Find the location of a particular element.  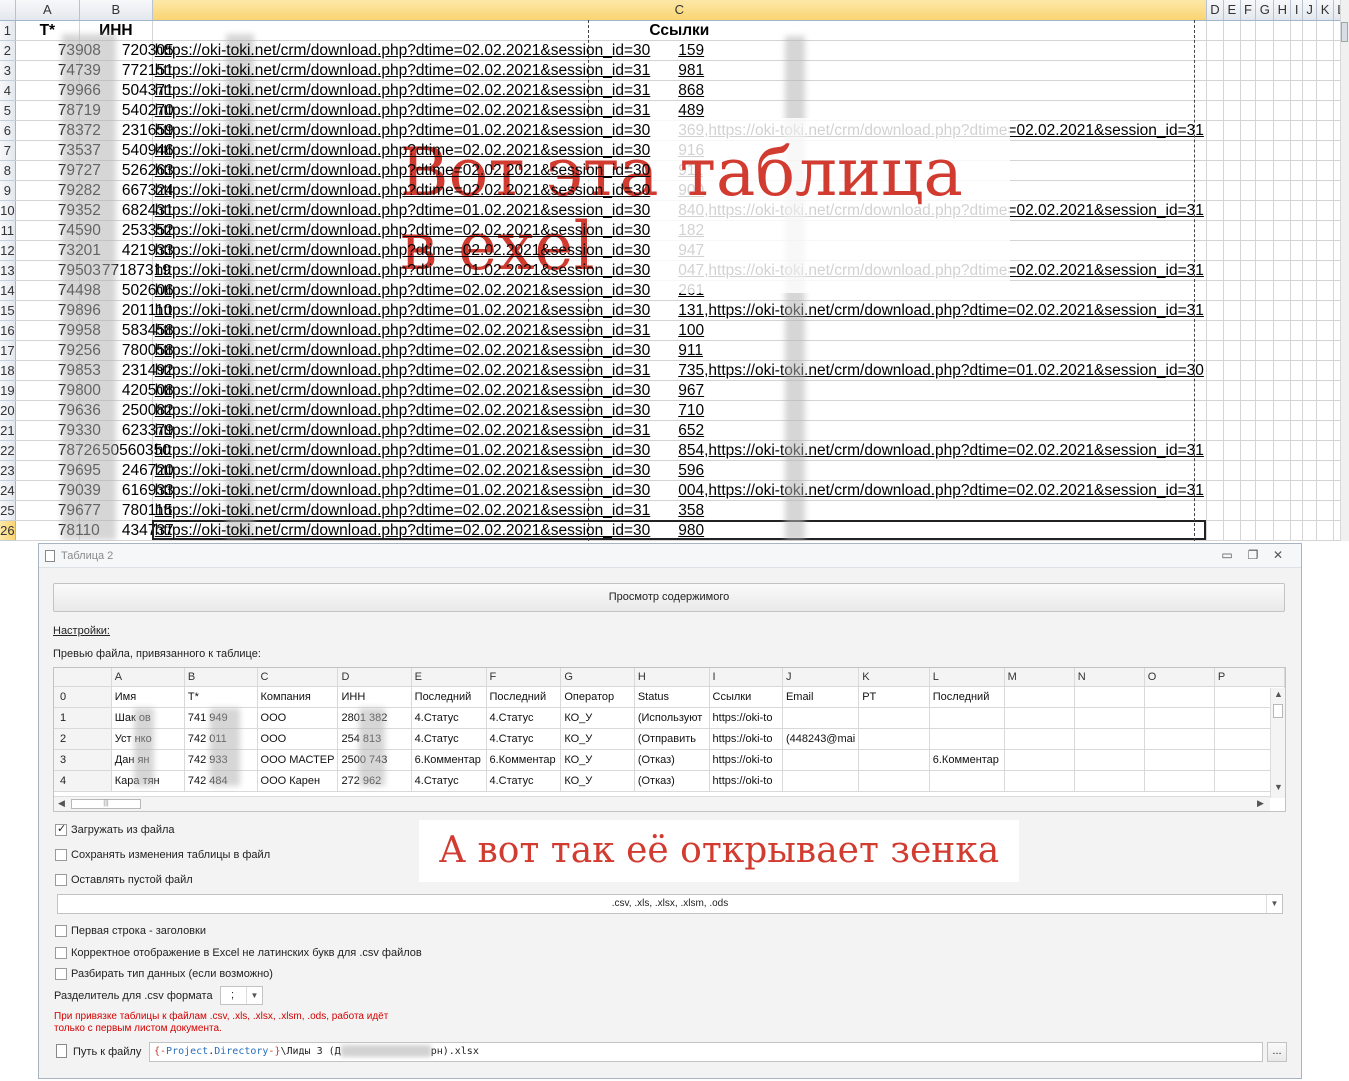

preview-row-header: 3 is located at coordinates (83, 760).